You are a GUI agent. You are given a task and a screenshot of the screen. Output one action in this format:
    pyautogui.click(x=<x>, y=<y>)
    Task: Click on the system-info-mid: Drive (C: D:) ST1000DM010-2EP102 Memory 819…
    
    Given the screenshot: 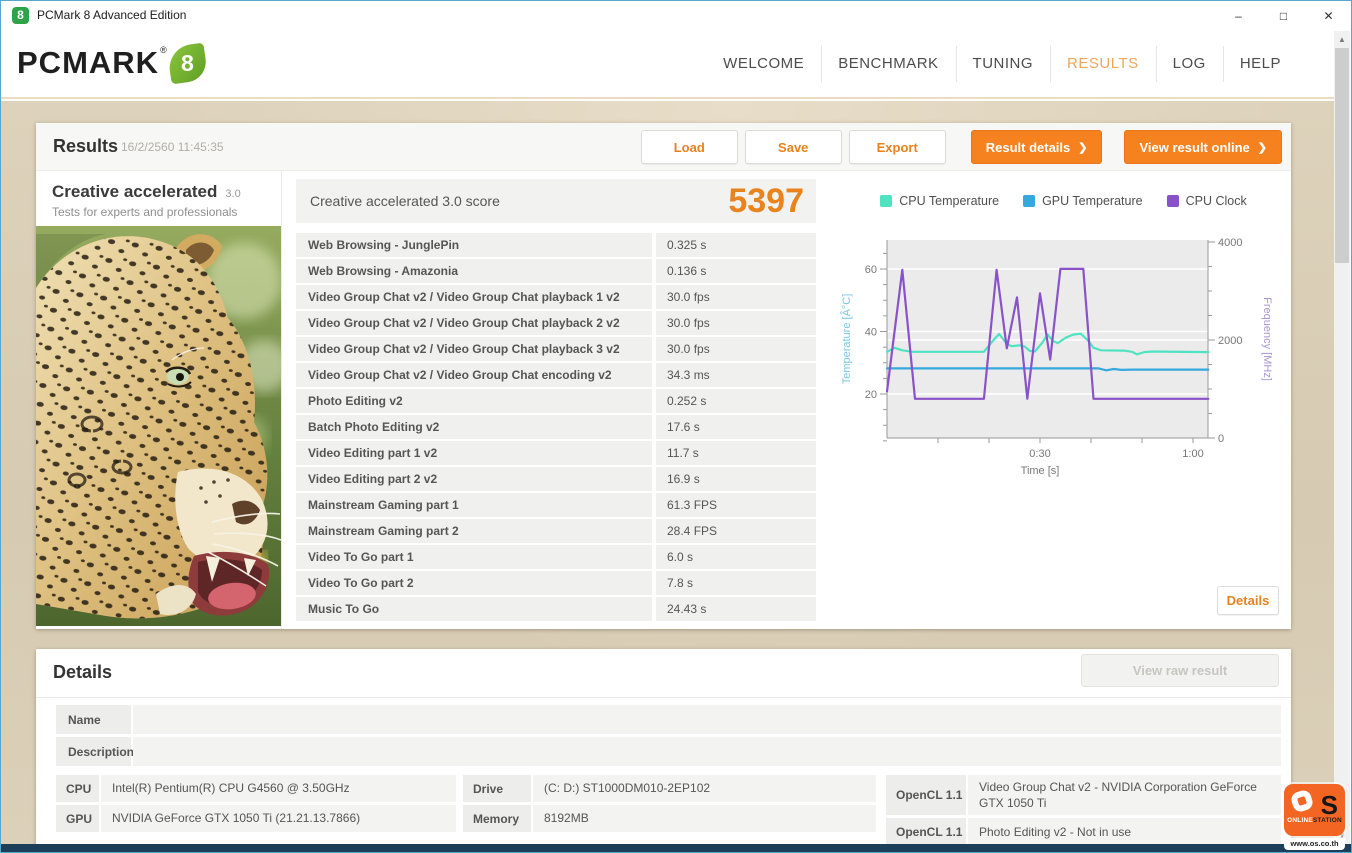 What is the action you would take?
    pyautogui.click(x=669, y=805)
    